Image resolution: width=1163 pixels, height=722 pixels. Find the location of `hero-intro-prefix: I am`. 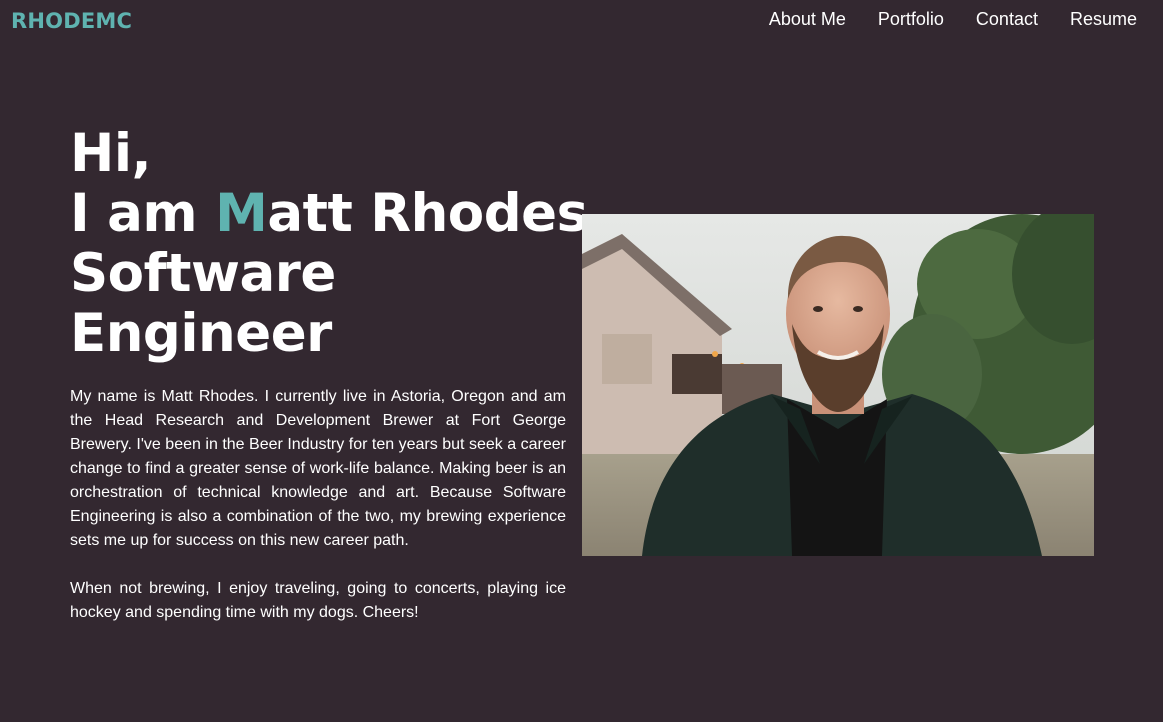

hero-intro-prefix: I am is located at coordinates (143, 213).